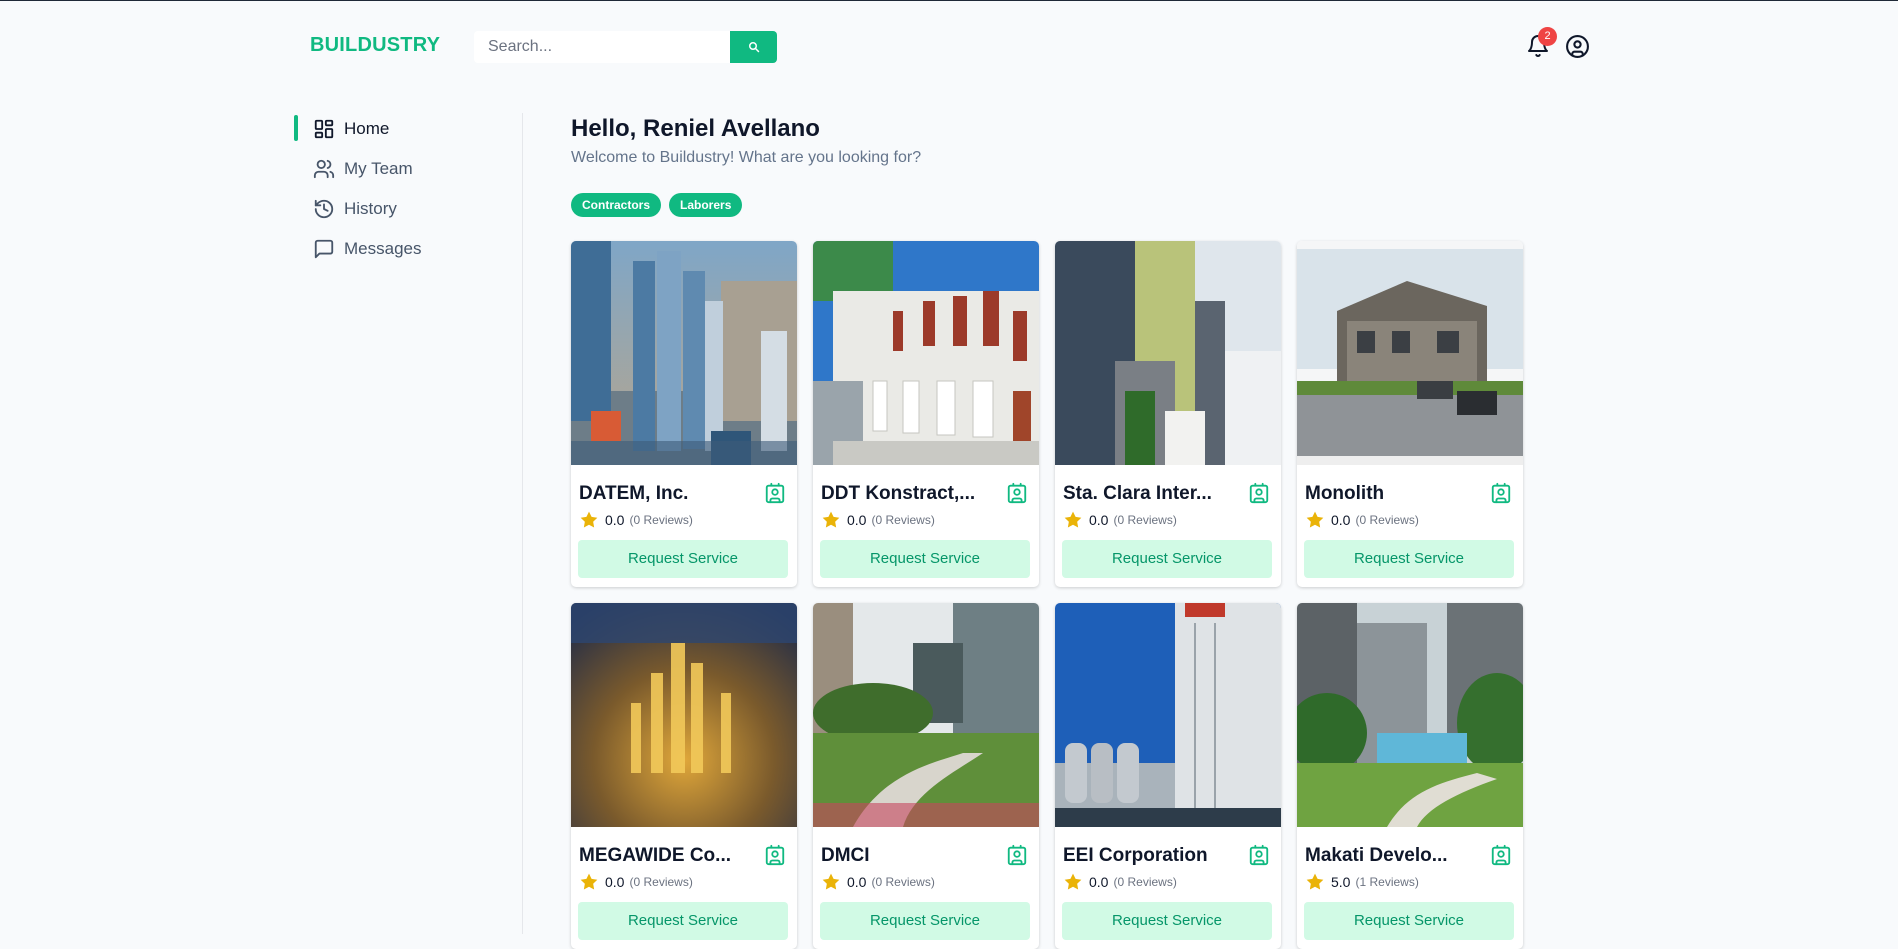 The width and height of the screenshot is (1898, 949). Describe the element at coordinates (375, 45) in the screenshot. I see `brand-logo: BUILDUSTRY` at that location.